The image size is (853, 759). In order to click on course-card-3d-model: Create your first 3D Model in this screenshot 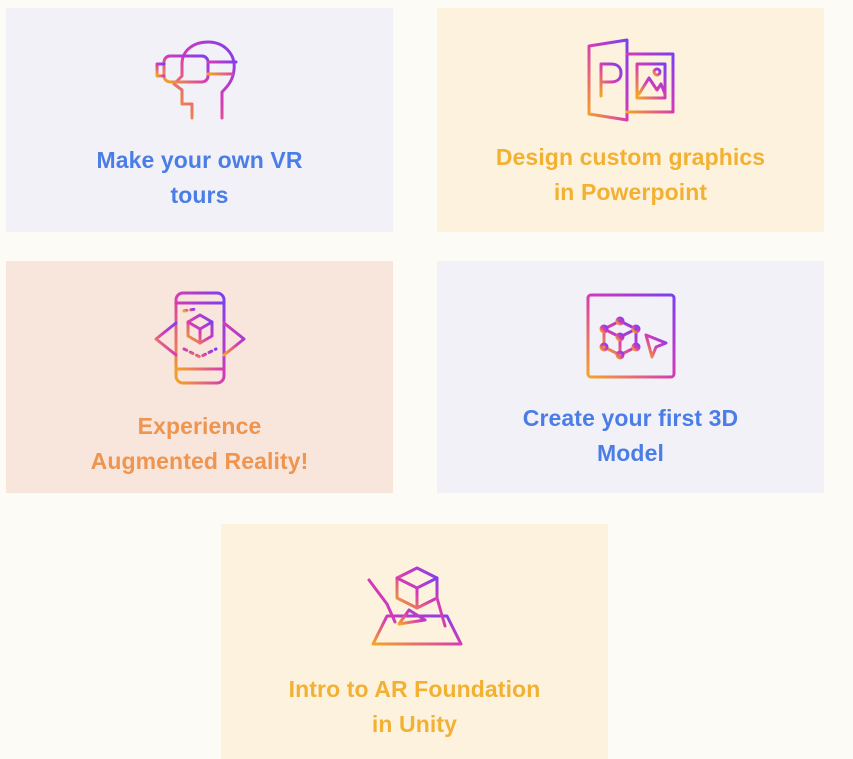, I will do `click(630, 377)`.